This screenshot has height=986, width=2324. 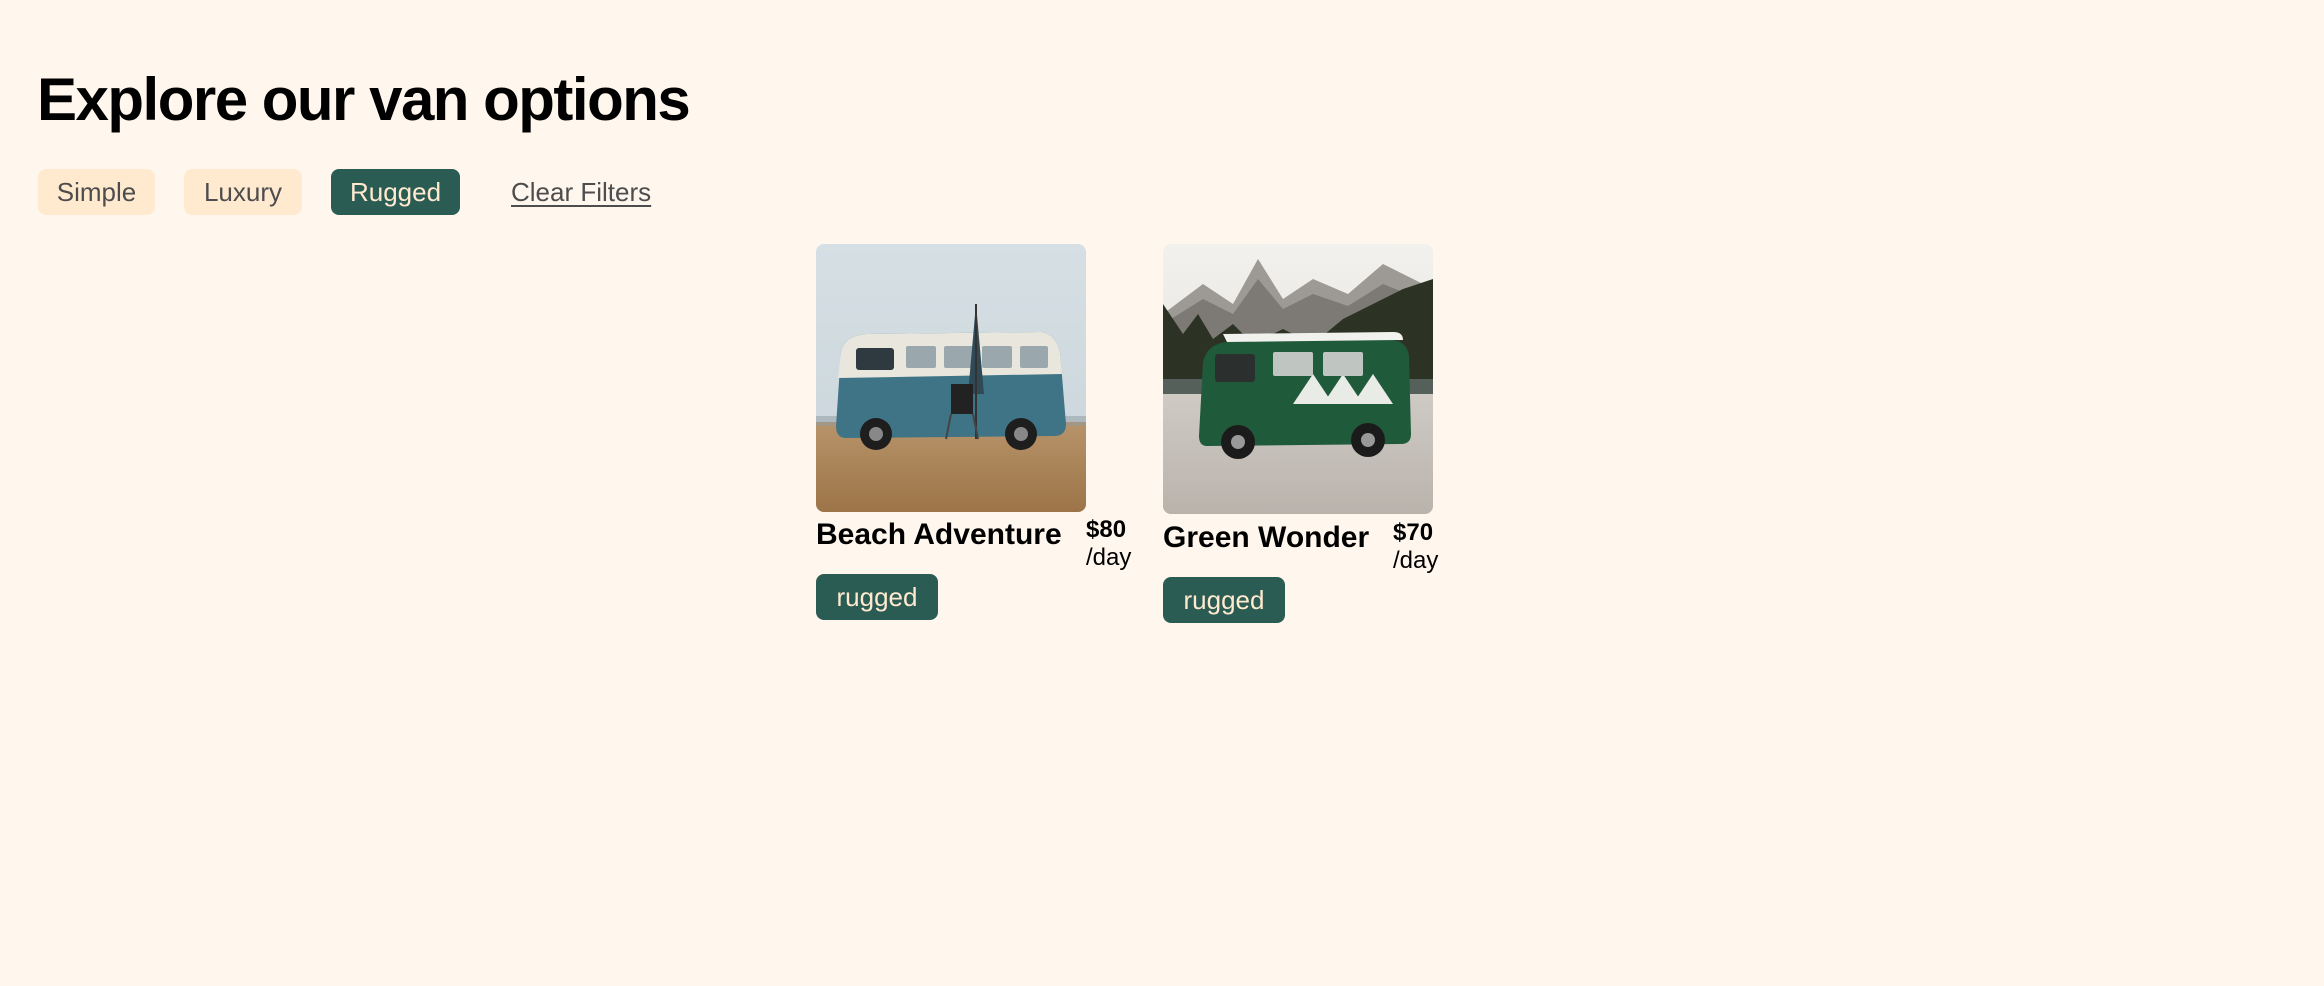 What do you see at coordinates (939, 535) in the screenshot?
I see `van-name: Beach Adventure` at bounding box center [939, 535].